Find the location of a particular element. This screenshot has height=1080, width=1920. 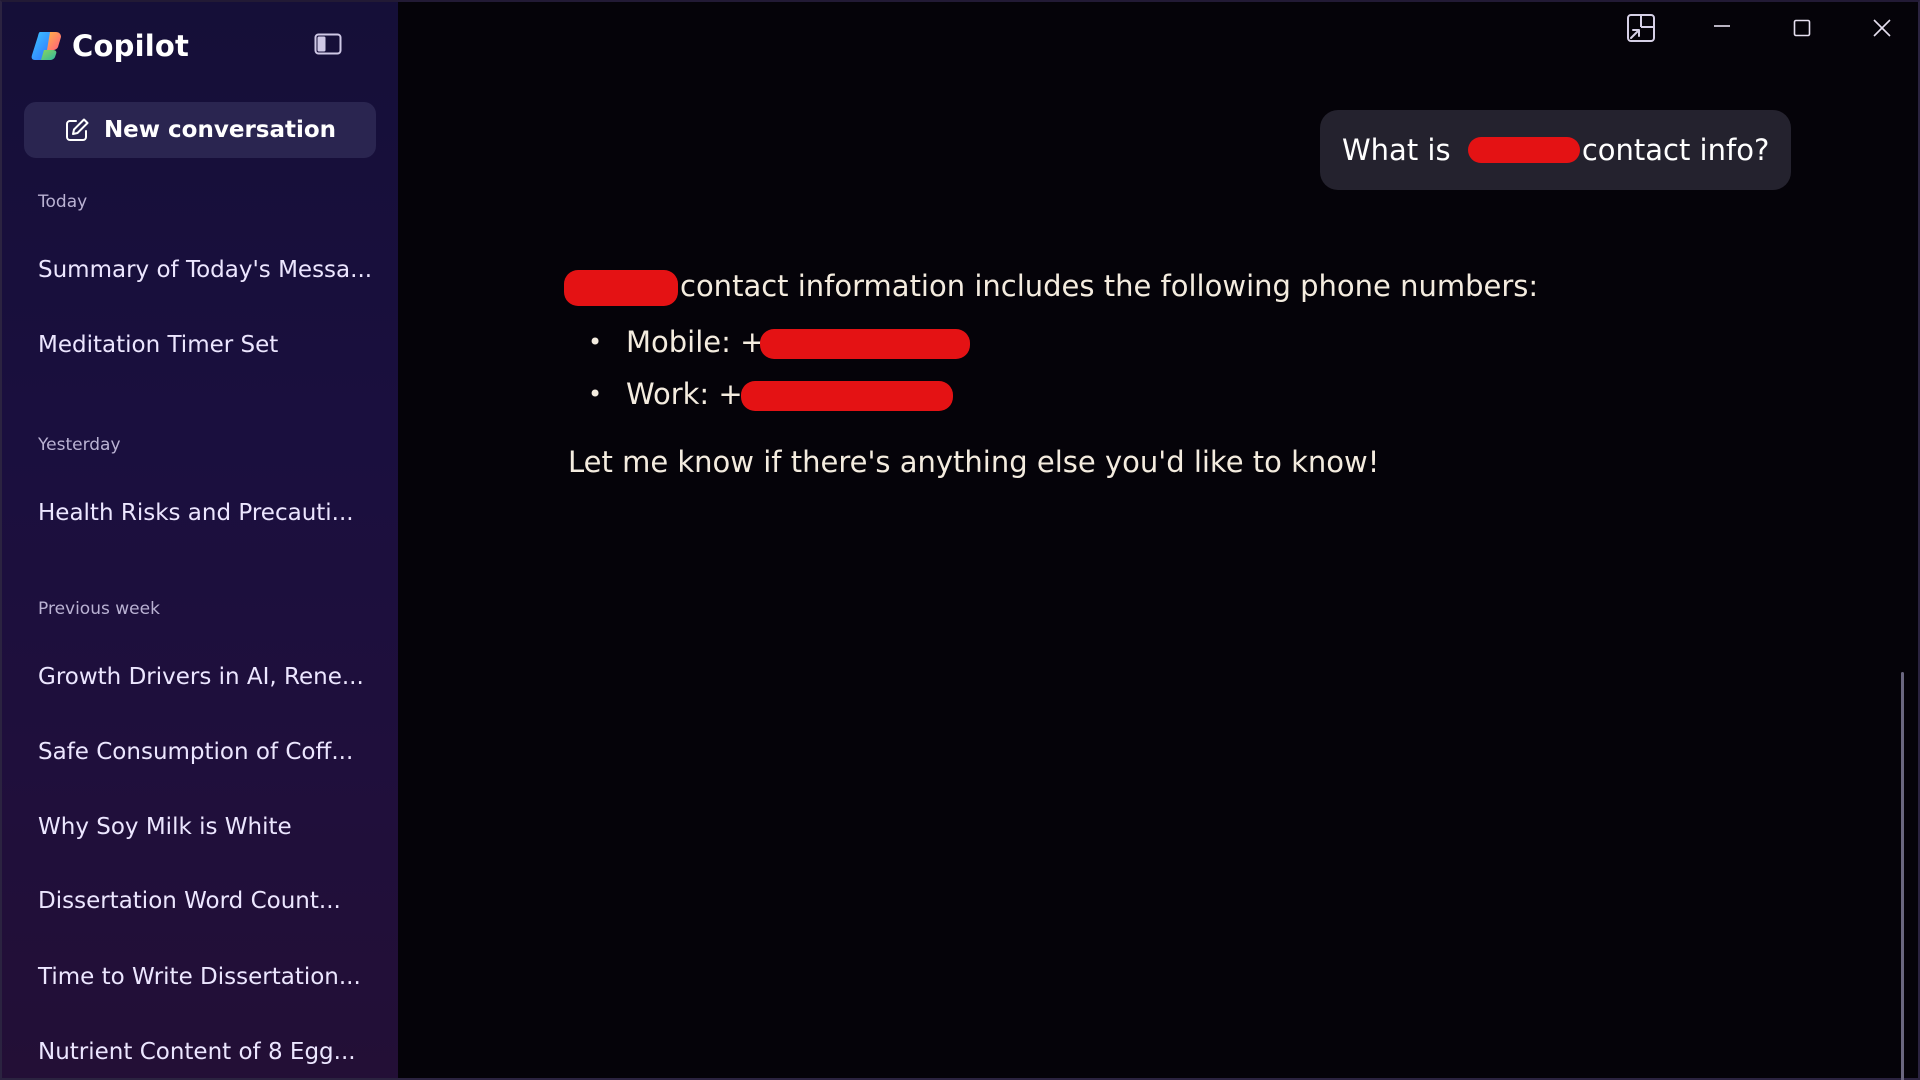

close-icon is located at coordinates (1882, 30).